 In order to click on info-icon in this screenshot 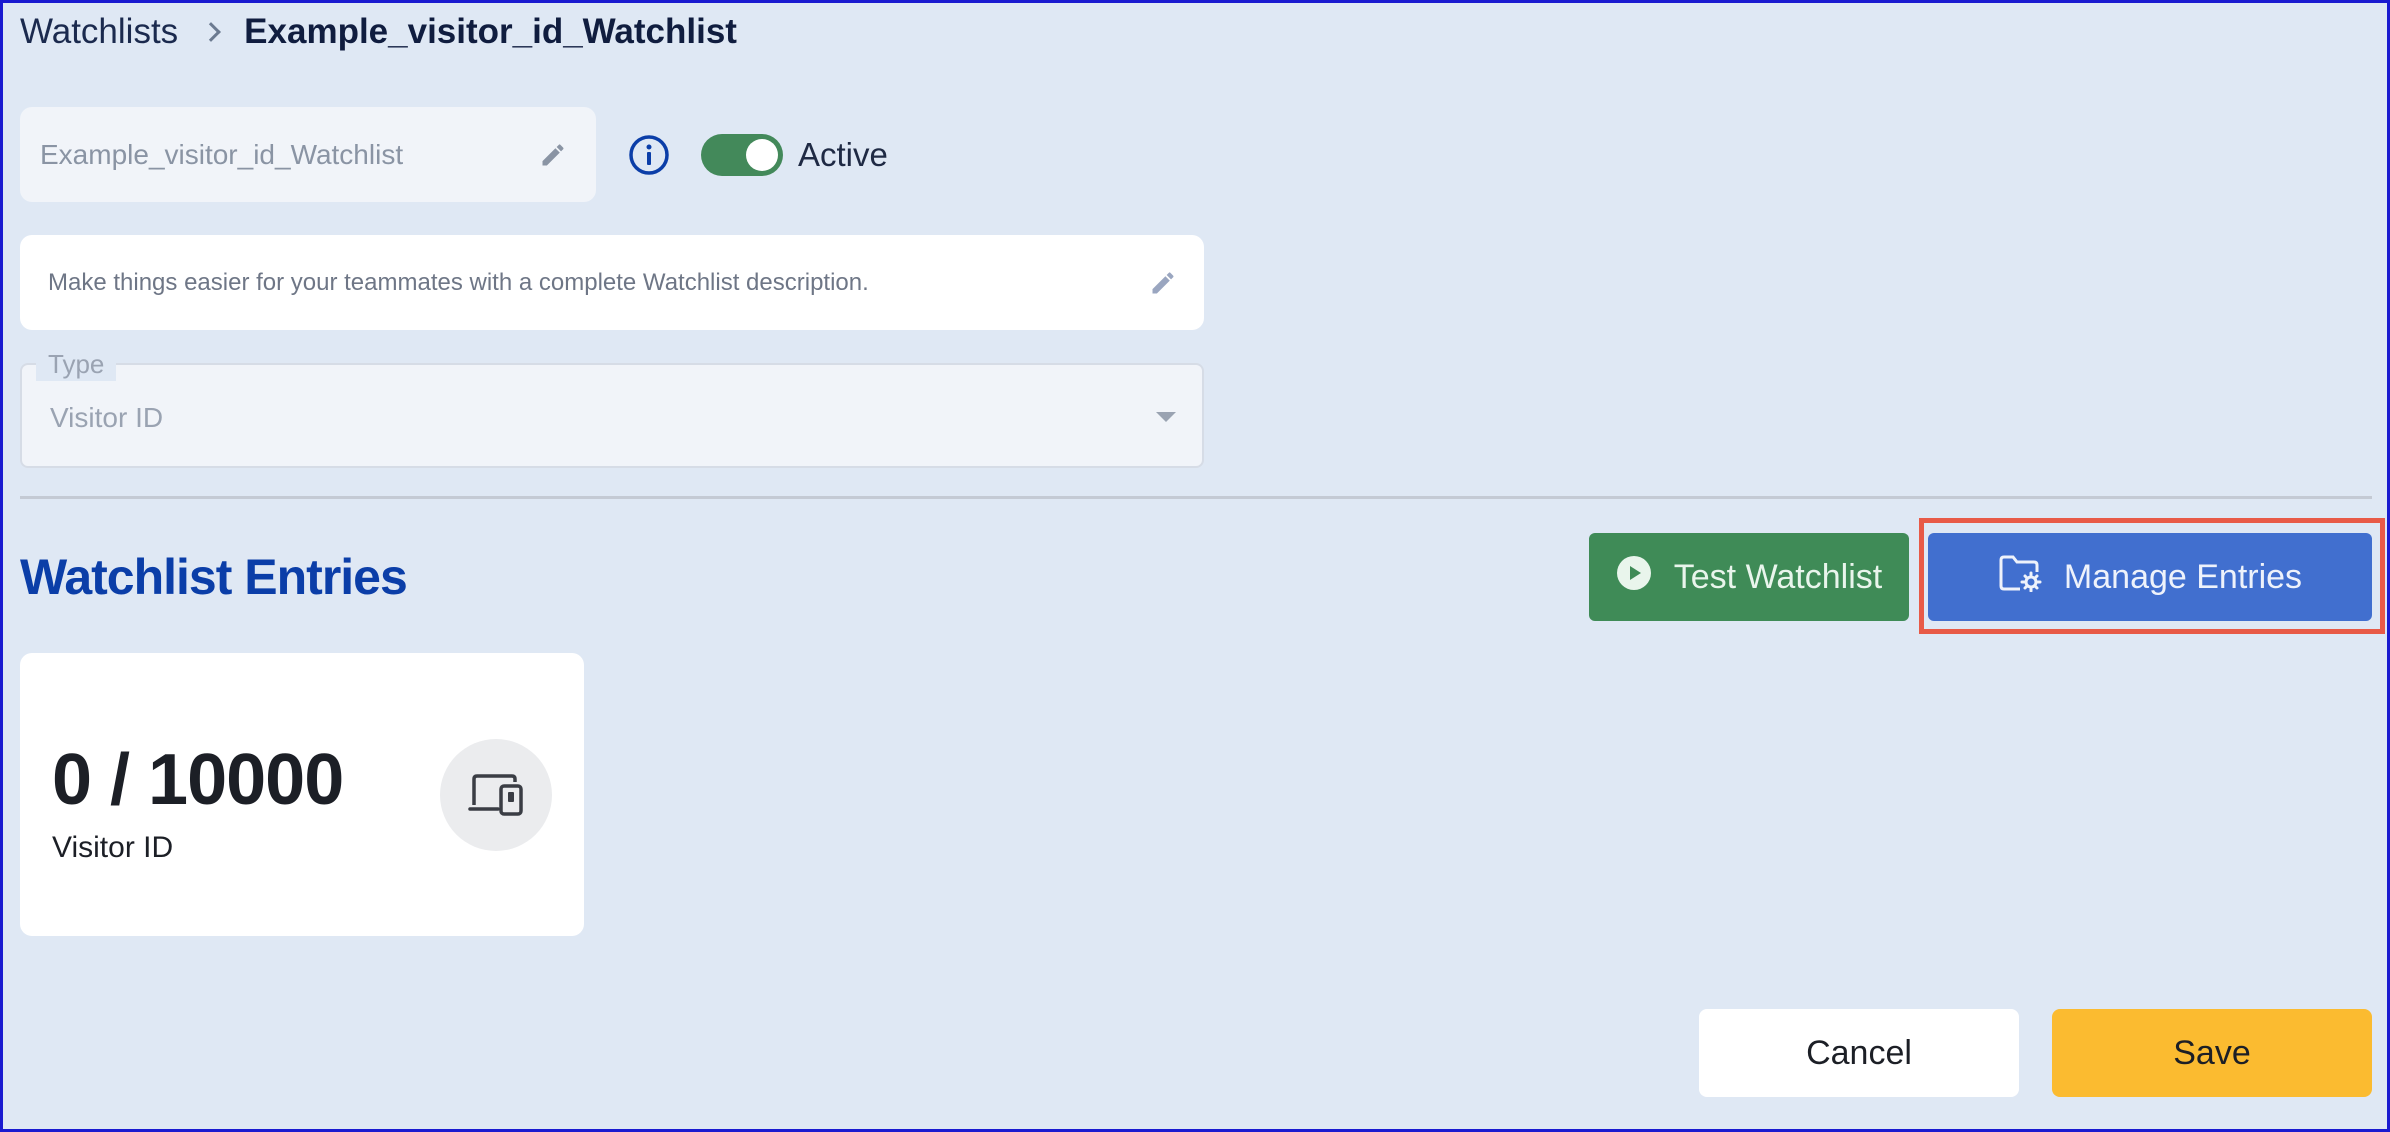, I will do `click(649, 155)`.